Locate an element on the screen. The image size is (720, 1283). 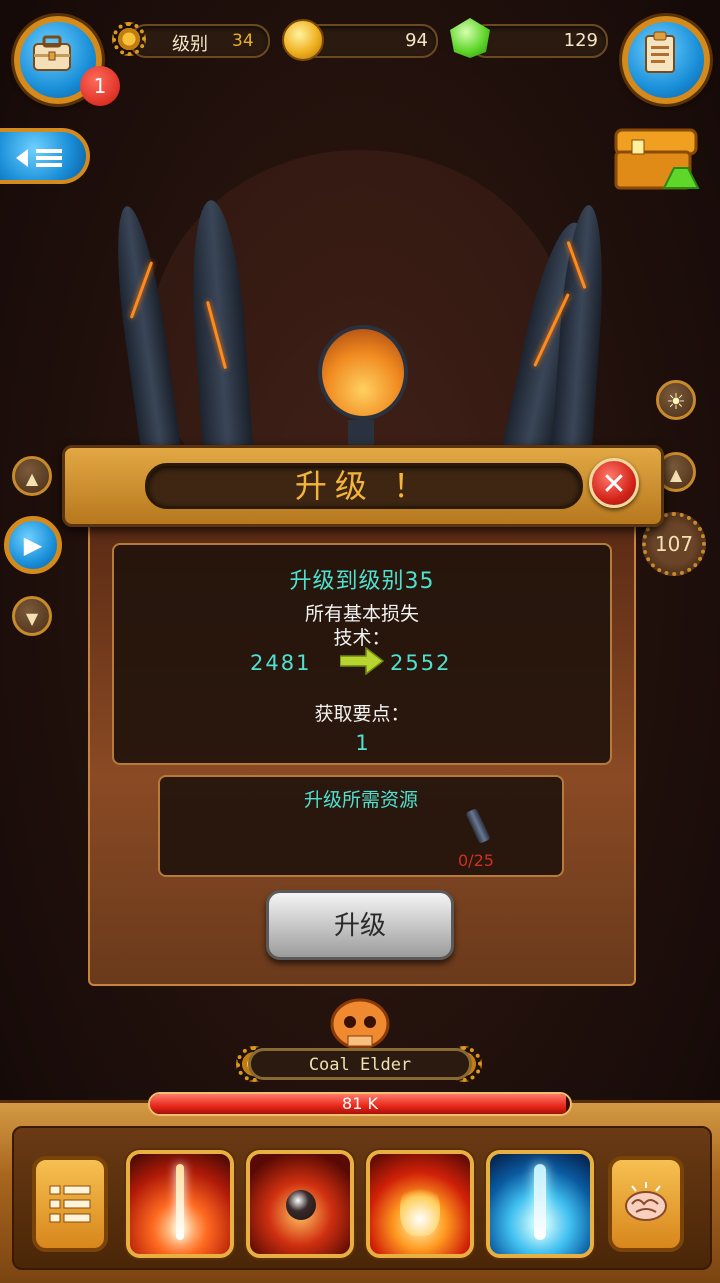
tech-label: 技术： is located at coordinates (362, 638).